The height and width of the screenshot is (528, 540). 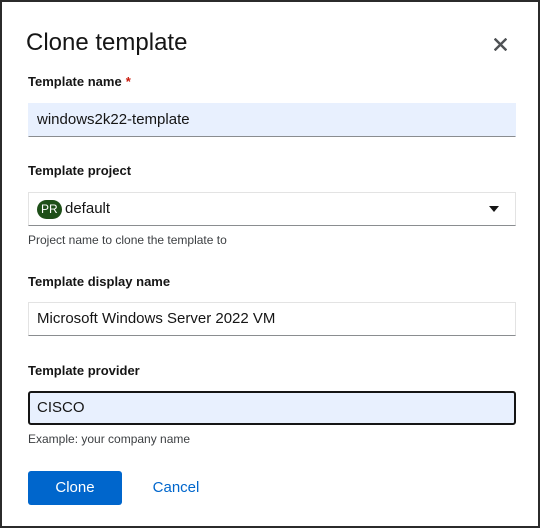 I want to click on template-project-value: default, so click(x=88, y=208).